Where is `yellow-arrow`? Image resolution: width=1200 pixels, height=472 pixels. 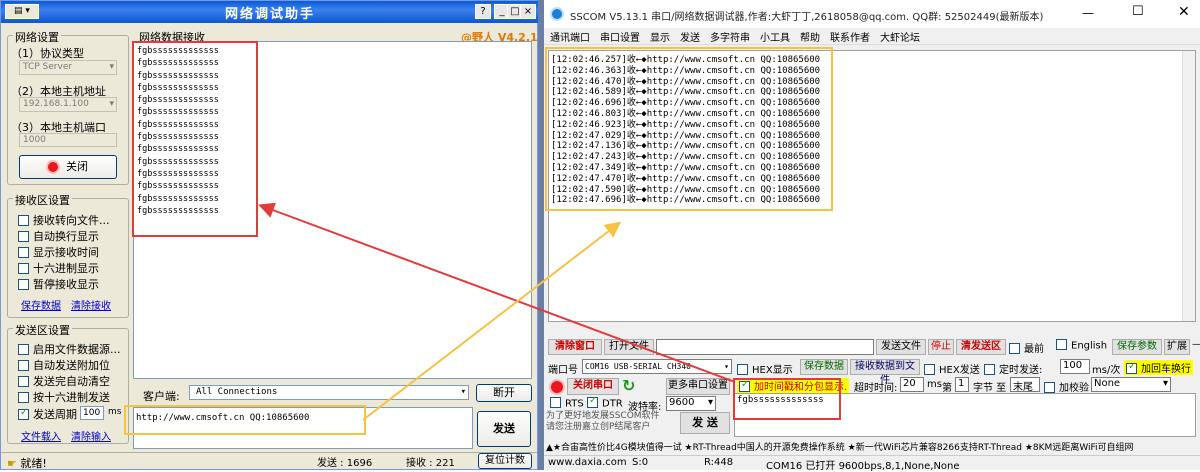
yellow-arrow is located at coordinates (492, 321).